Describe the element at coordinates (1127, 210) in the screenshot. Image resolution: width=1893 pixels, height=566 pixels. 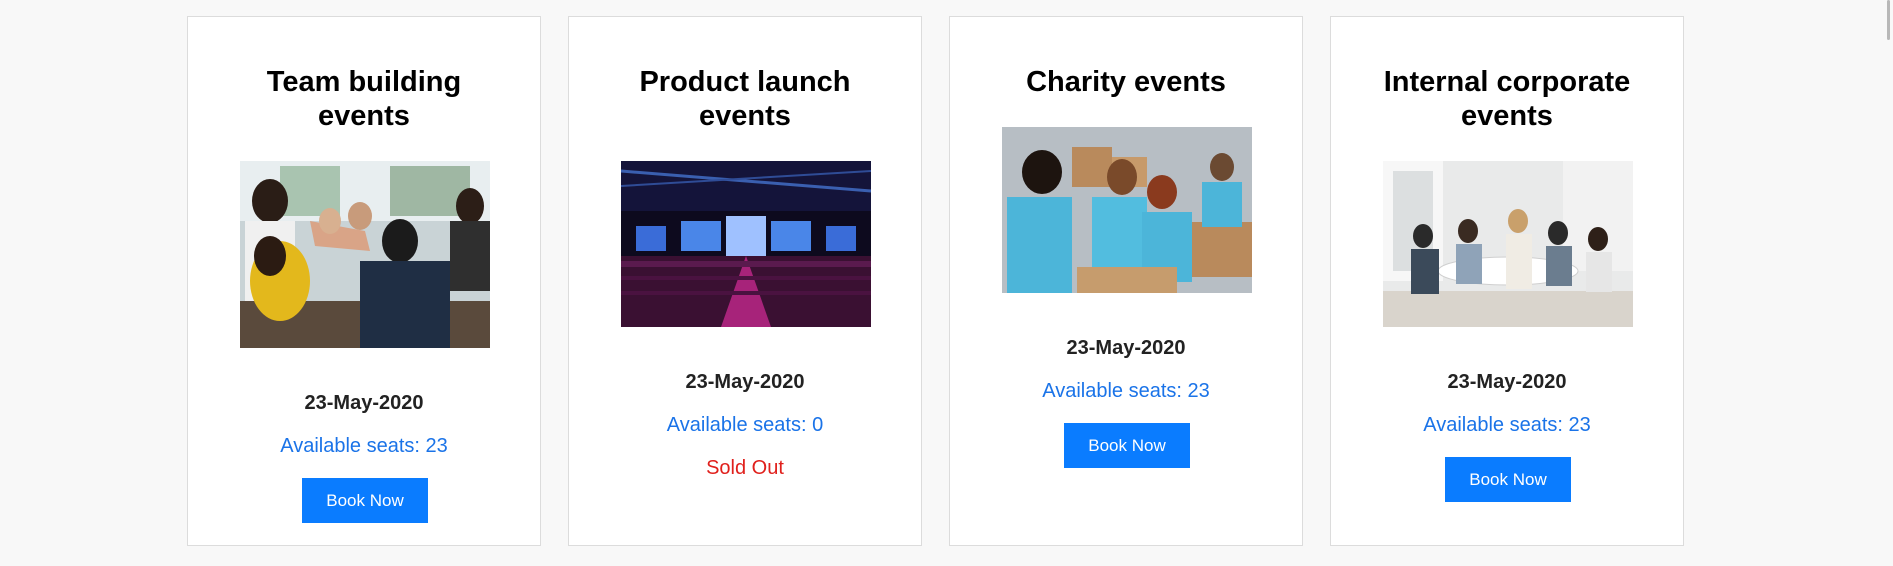
I see `charity-image` at that location.